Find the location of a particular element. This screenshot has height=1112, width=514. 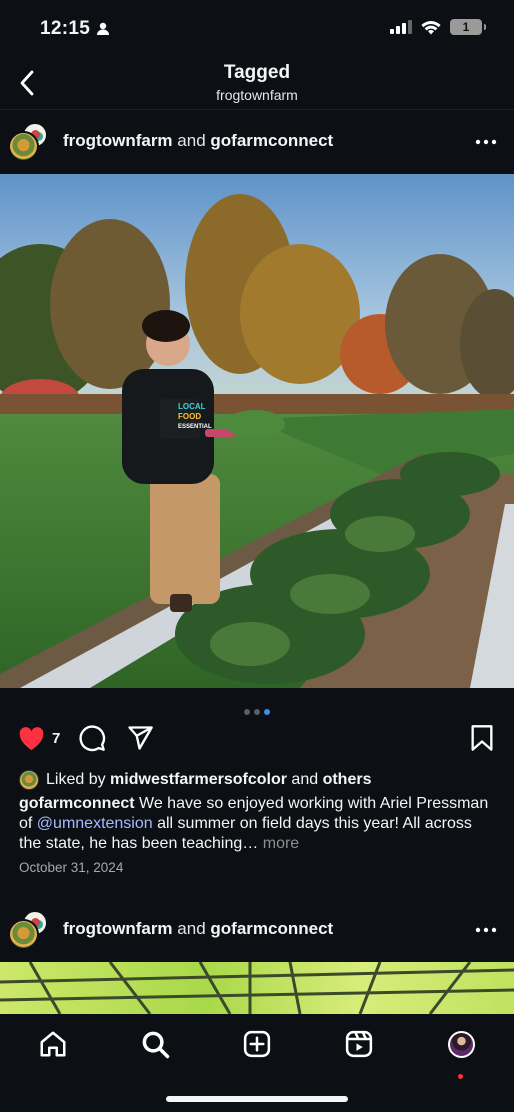

search-icon is located at coordinates (156, 1045).